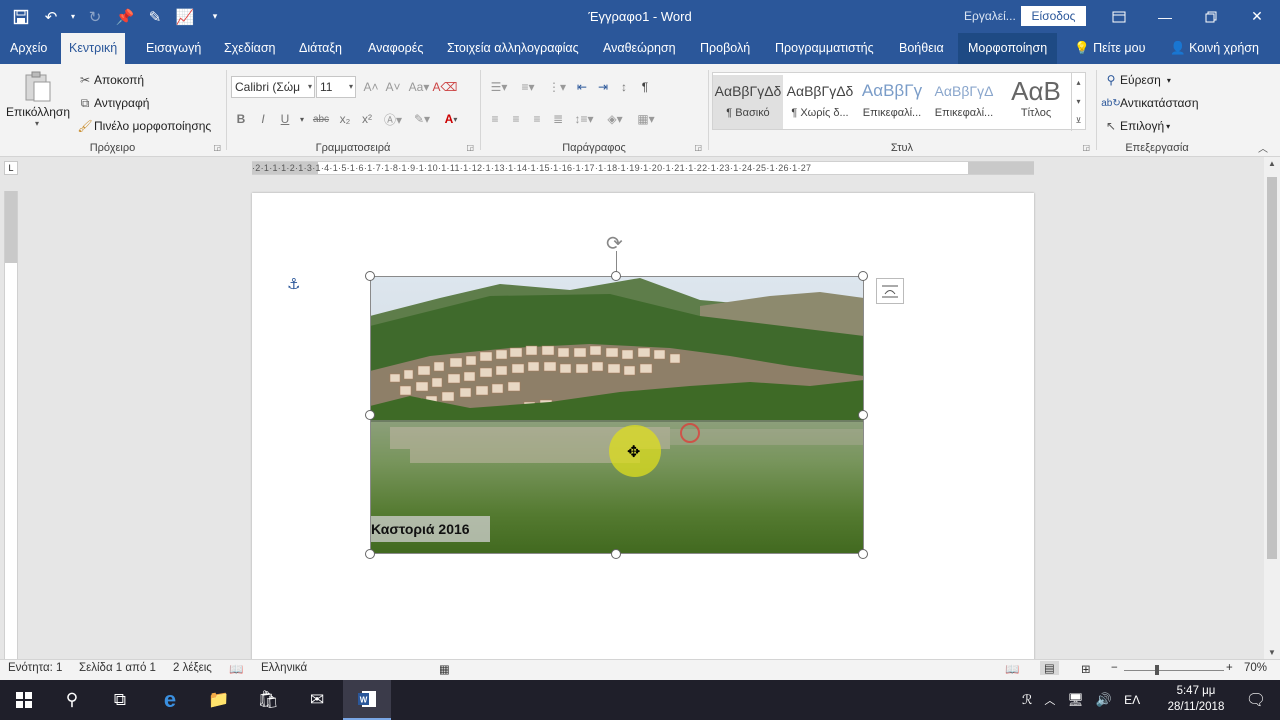 The image size is (1280, 720). Describe the element at coordinates (1196, 699) in the screenshot. I see `clock: 5:47 μμ 28/11/2018` at that location.